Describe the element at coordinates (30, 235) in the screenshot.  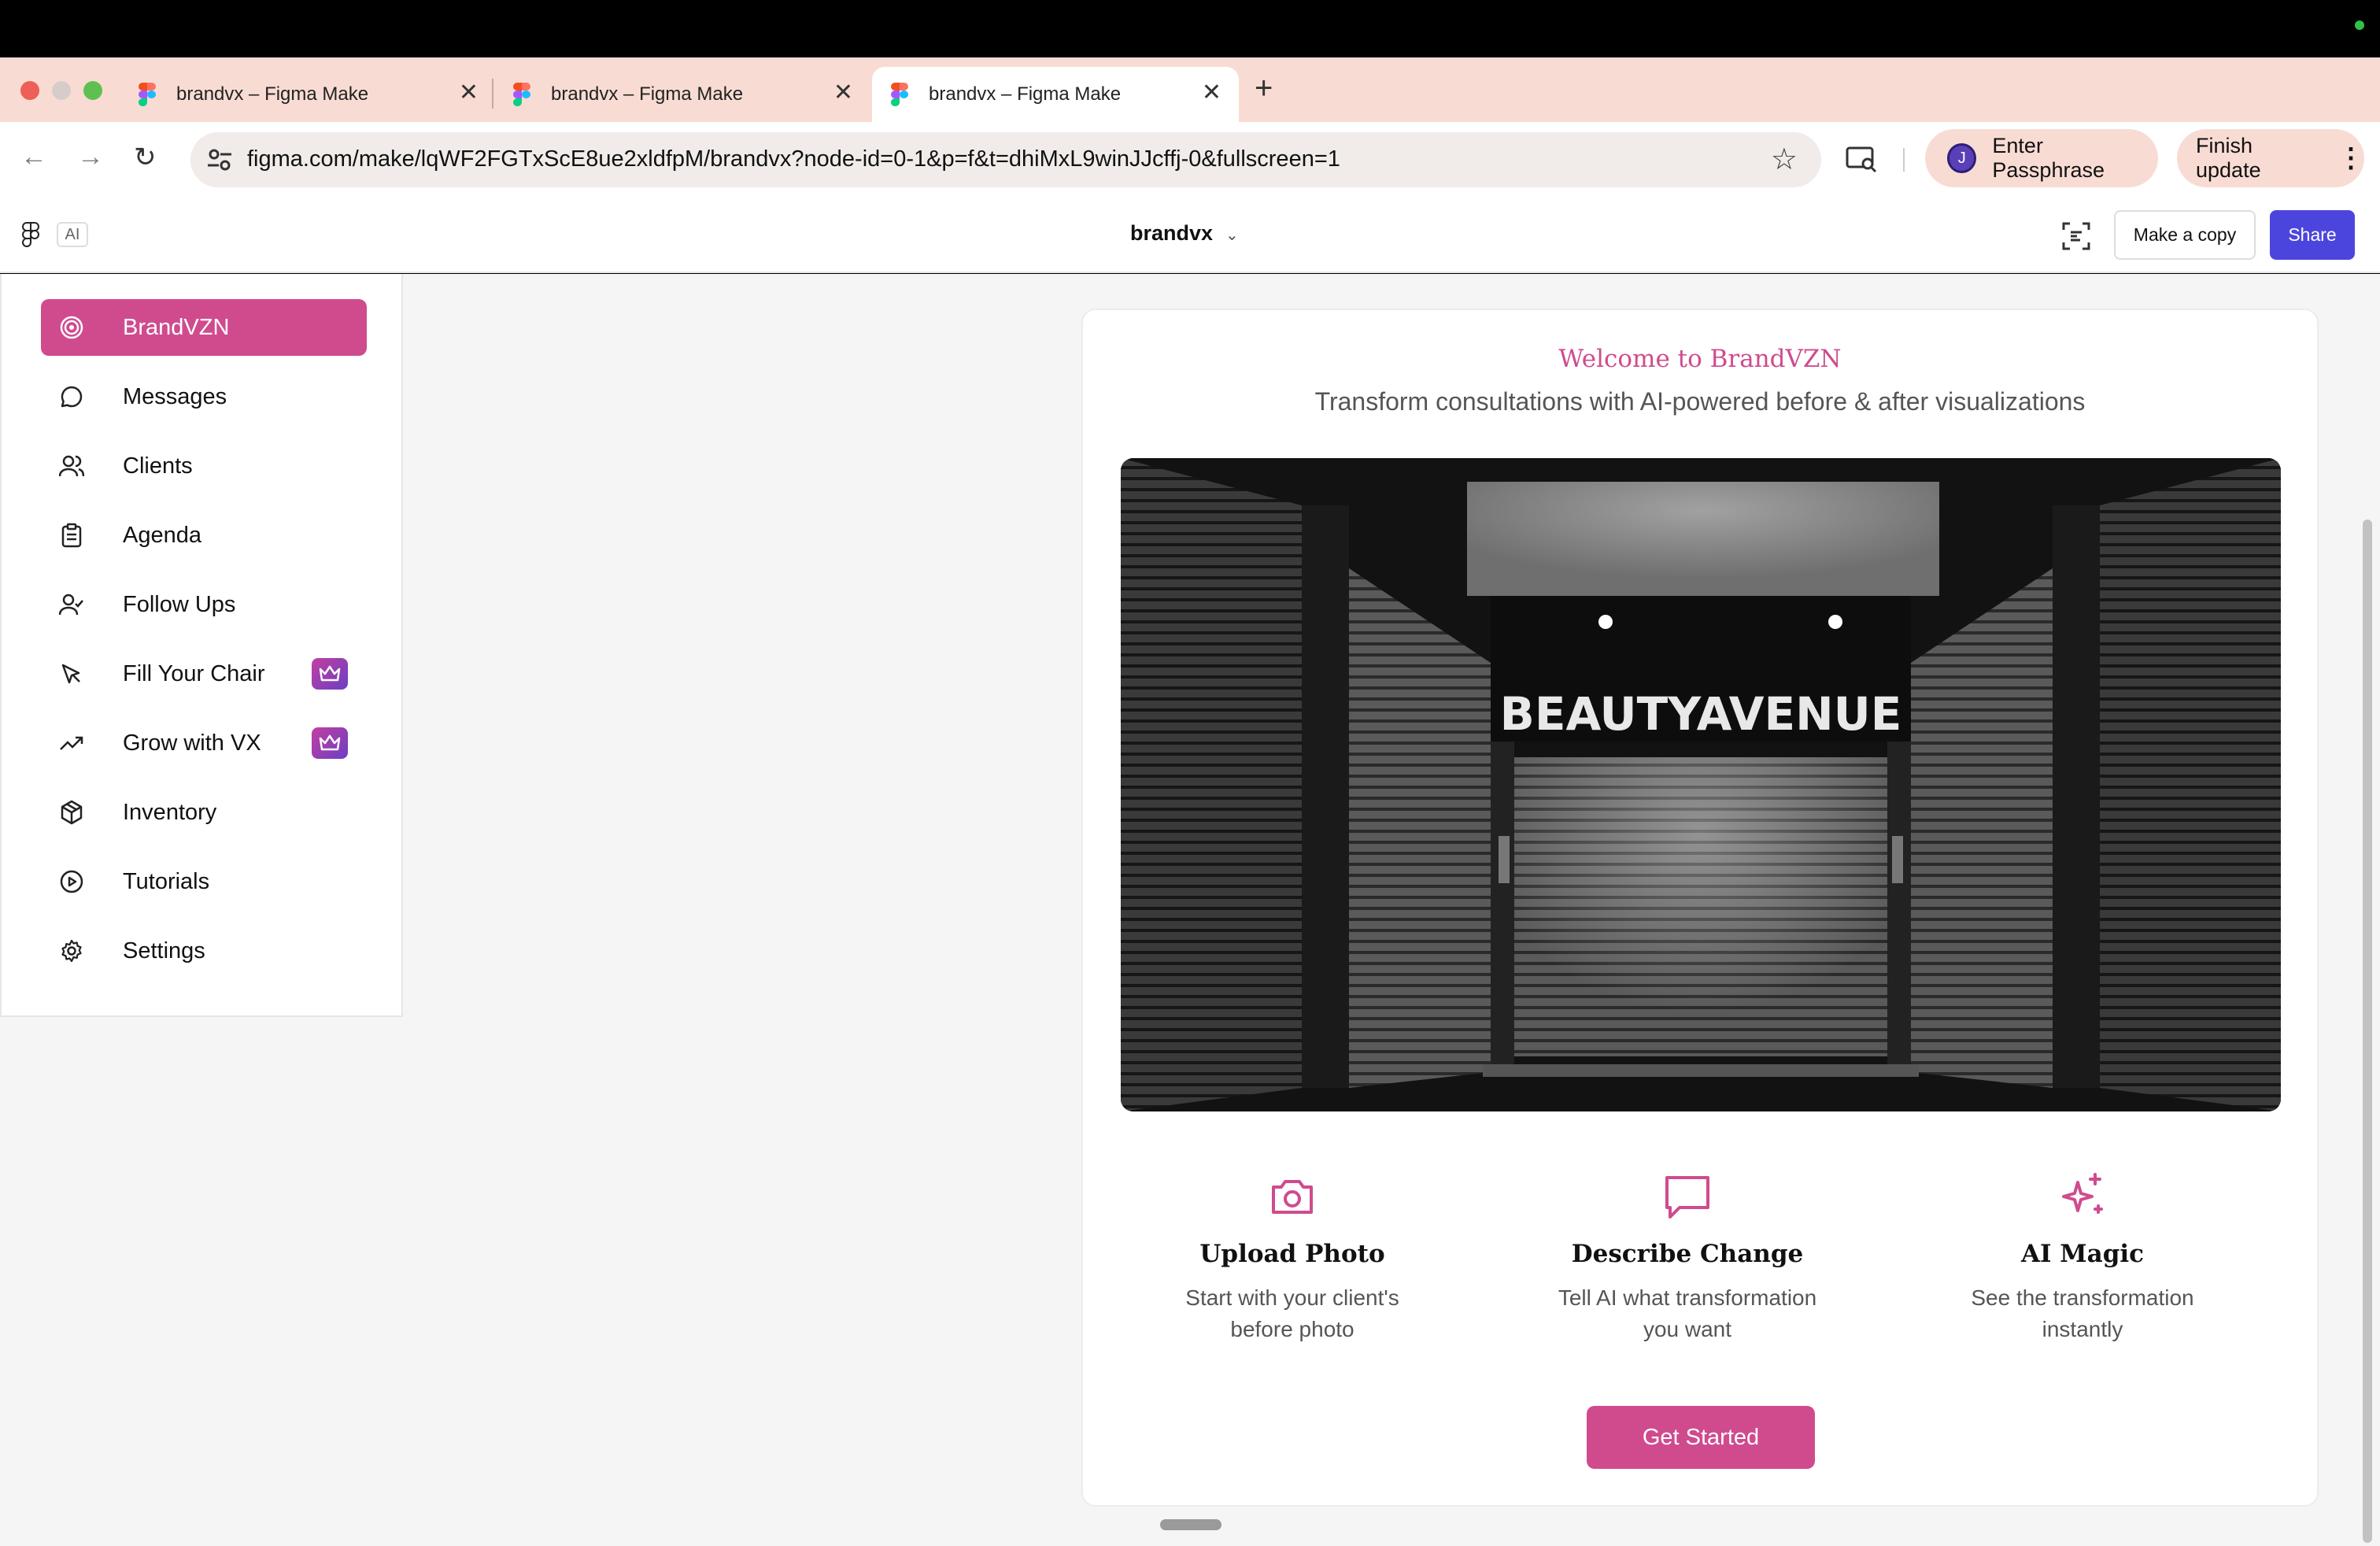
I see `figma-logo-icon` at that location.